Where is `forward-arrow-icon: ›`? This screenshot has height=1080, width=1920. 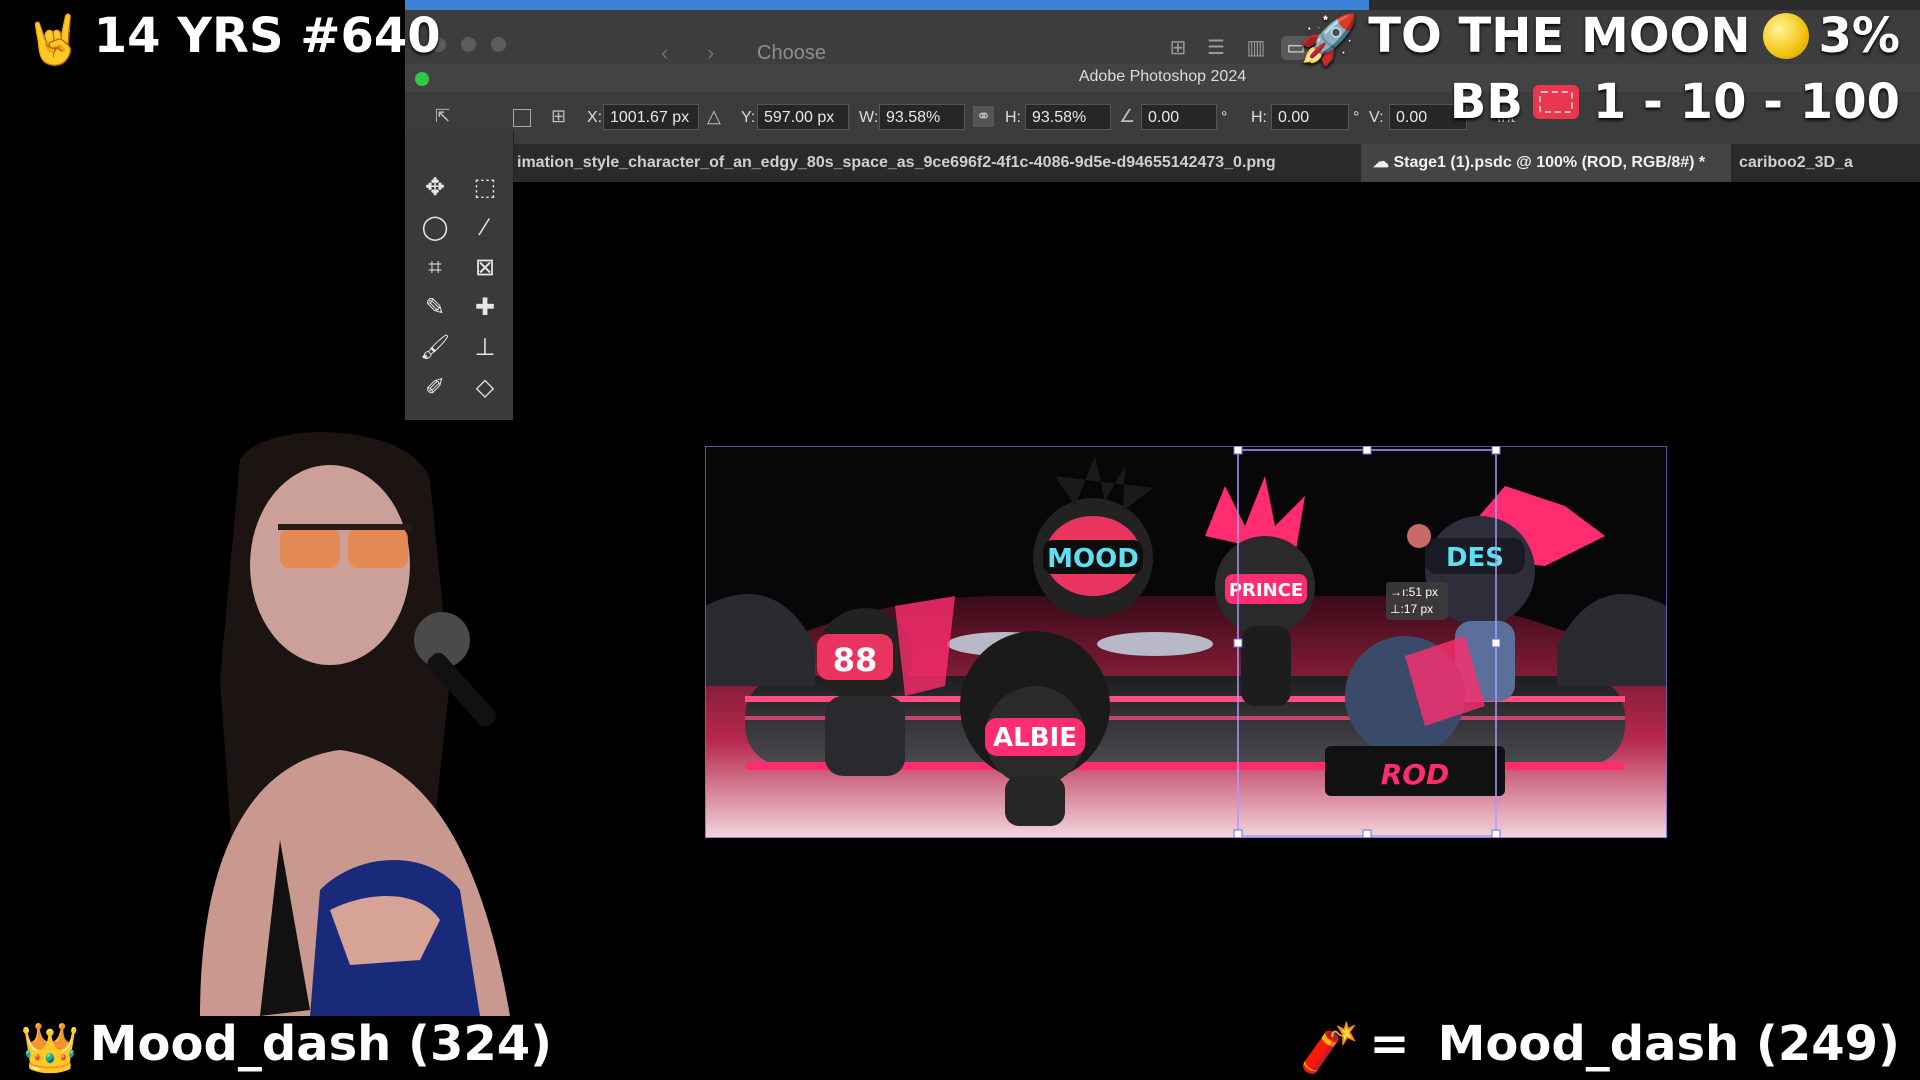
forward-arrow-icon: › is located at coordinates (710, 53).